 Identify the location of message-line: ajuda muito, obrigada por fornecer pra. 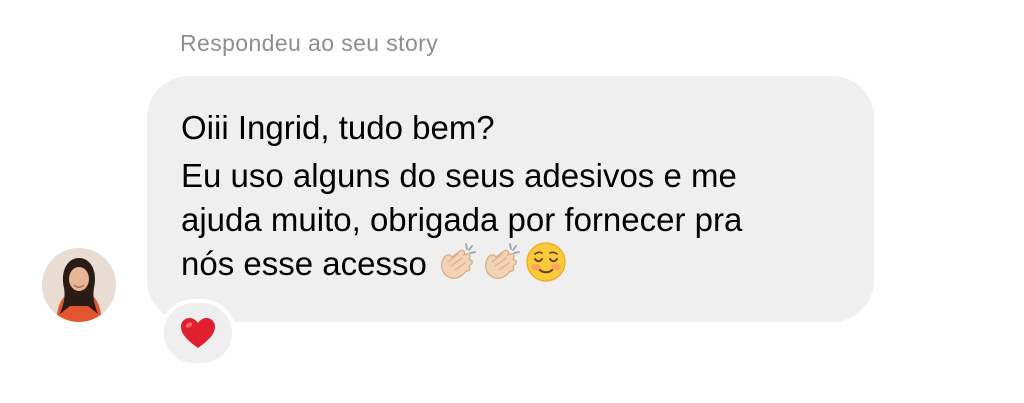
(462, 219).